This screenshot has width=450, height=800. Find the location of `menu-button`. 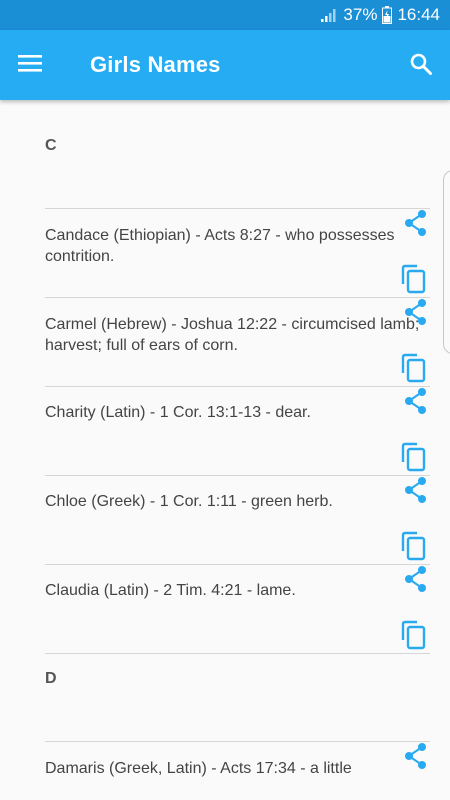

menu-button is located at coordinates (30, 65).